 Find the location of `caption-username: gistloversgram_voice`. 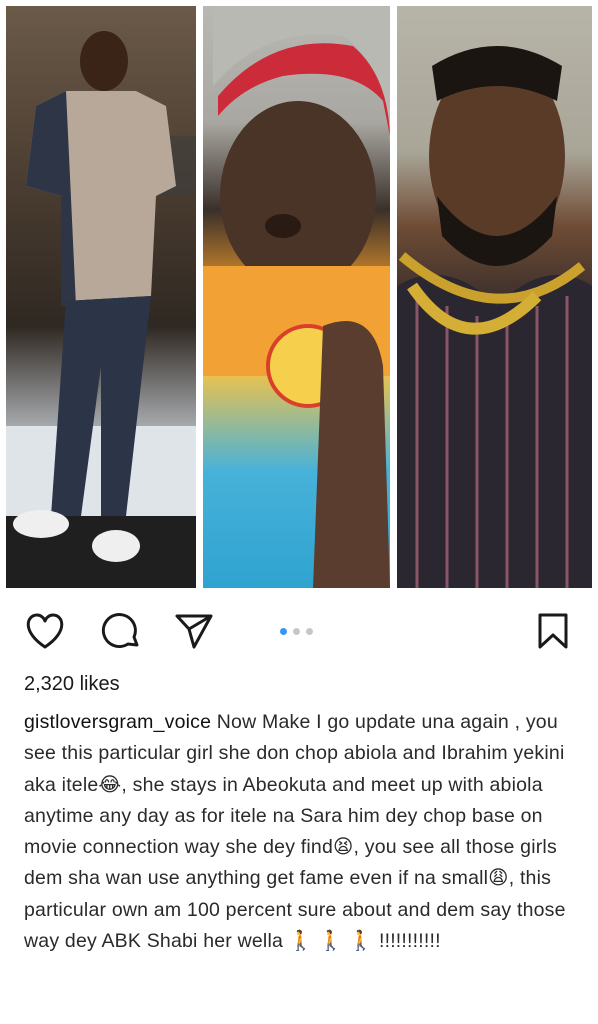

caption-username: gistloversgram_voice is located at coordinates (117, 722).